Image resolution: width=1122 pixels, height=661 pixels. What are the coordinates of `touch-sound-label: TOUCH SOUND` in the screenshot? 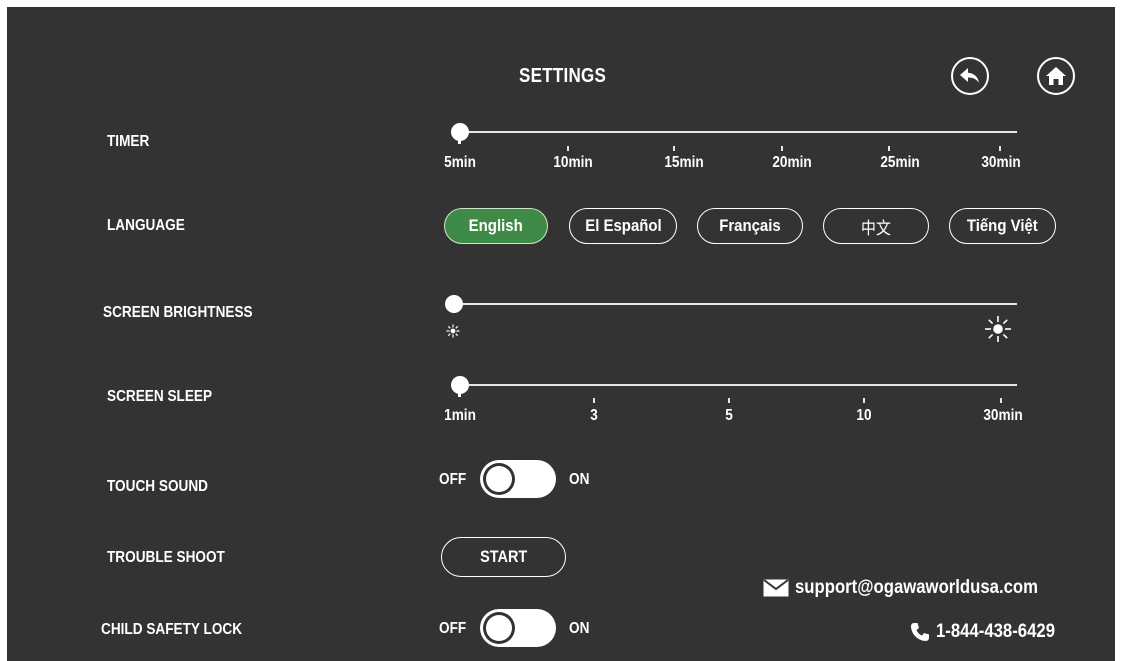 It's located at (158, 486).